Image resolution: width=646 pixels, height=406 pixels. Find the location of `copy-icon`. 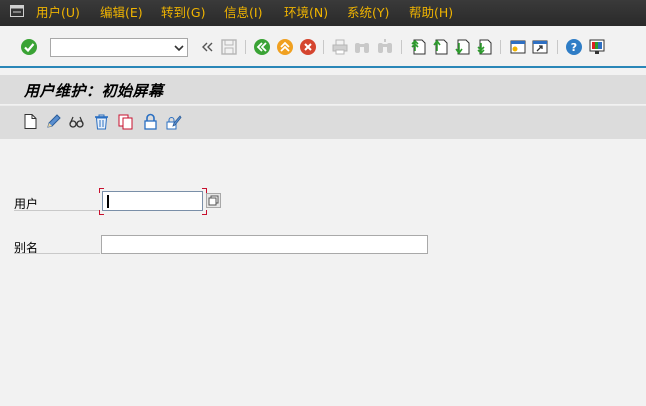

copy-icon is located at coordinates (125, 121).